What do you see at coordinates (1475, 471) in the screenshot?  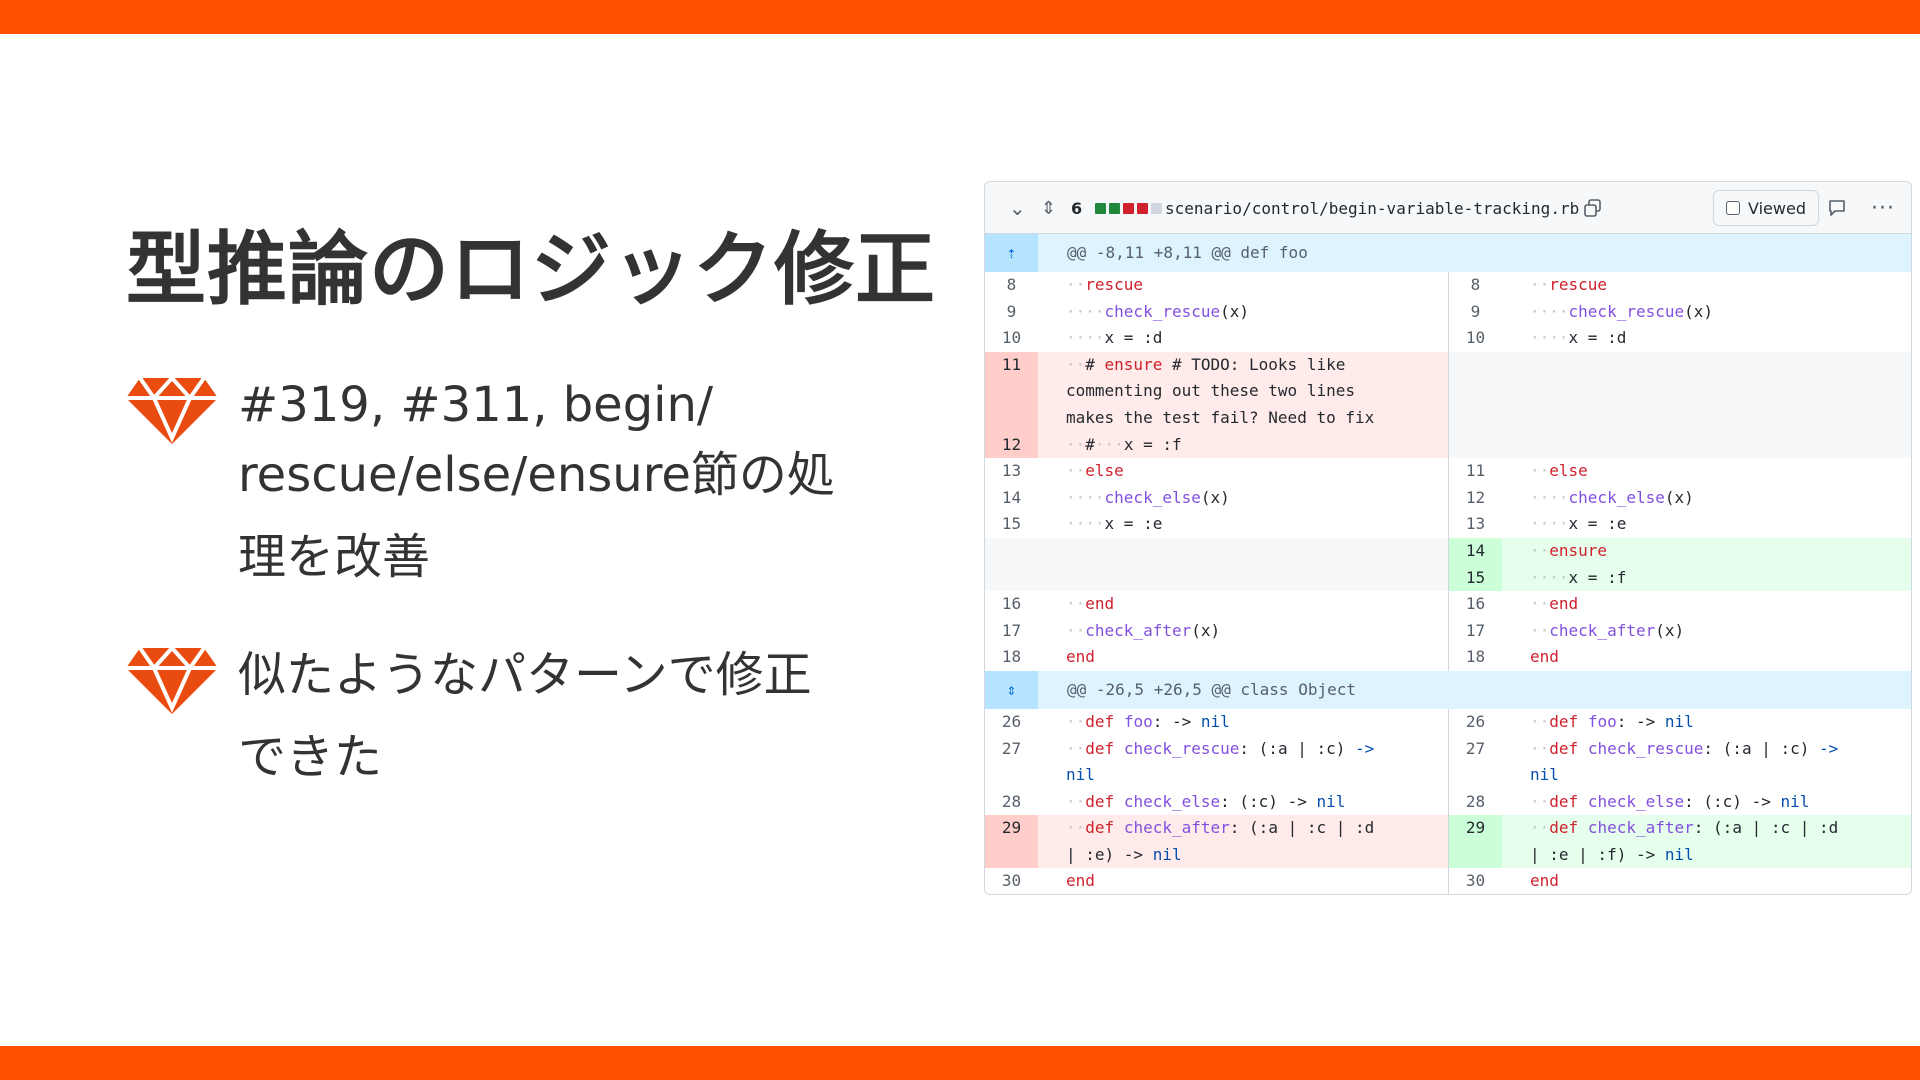 I see `line-number: 11` at bounding box center [1475, 471].